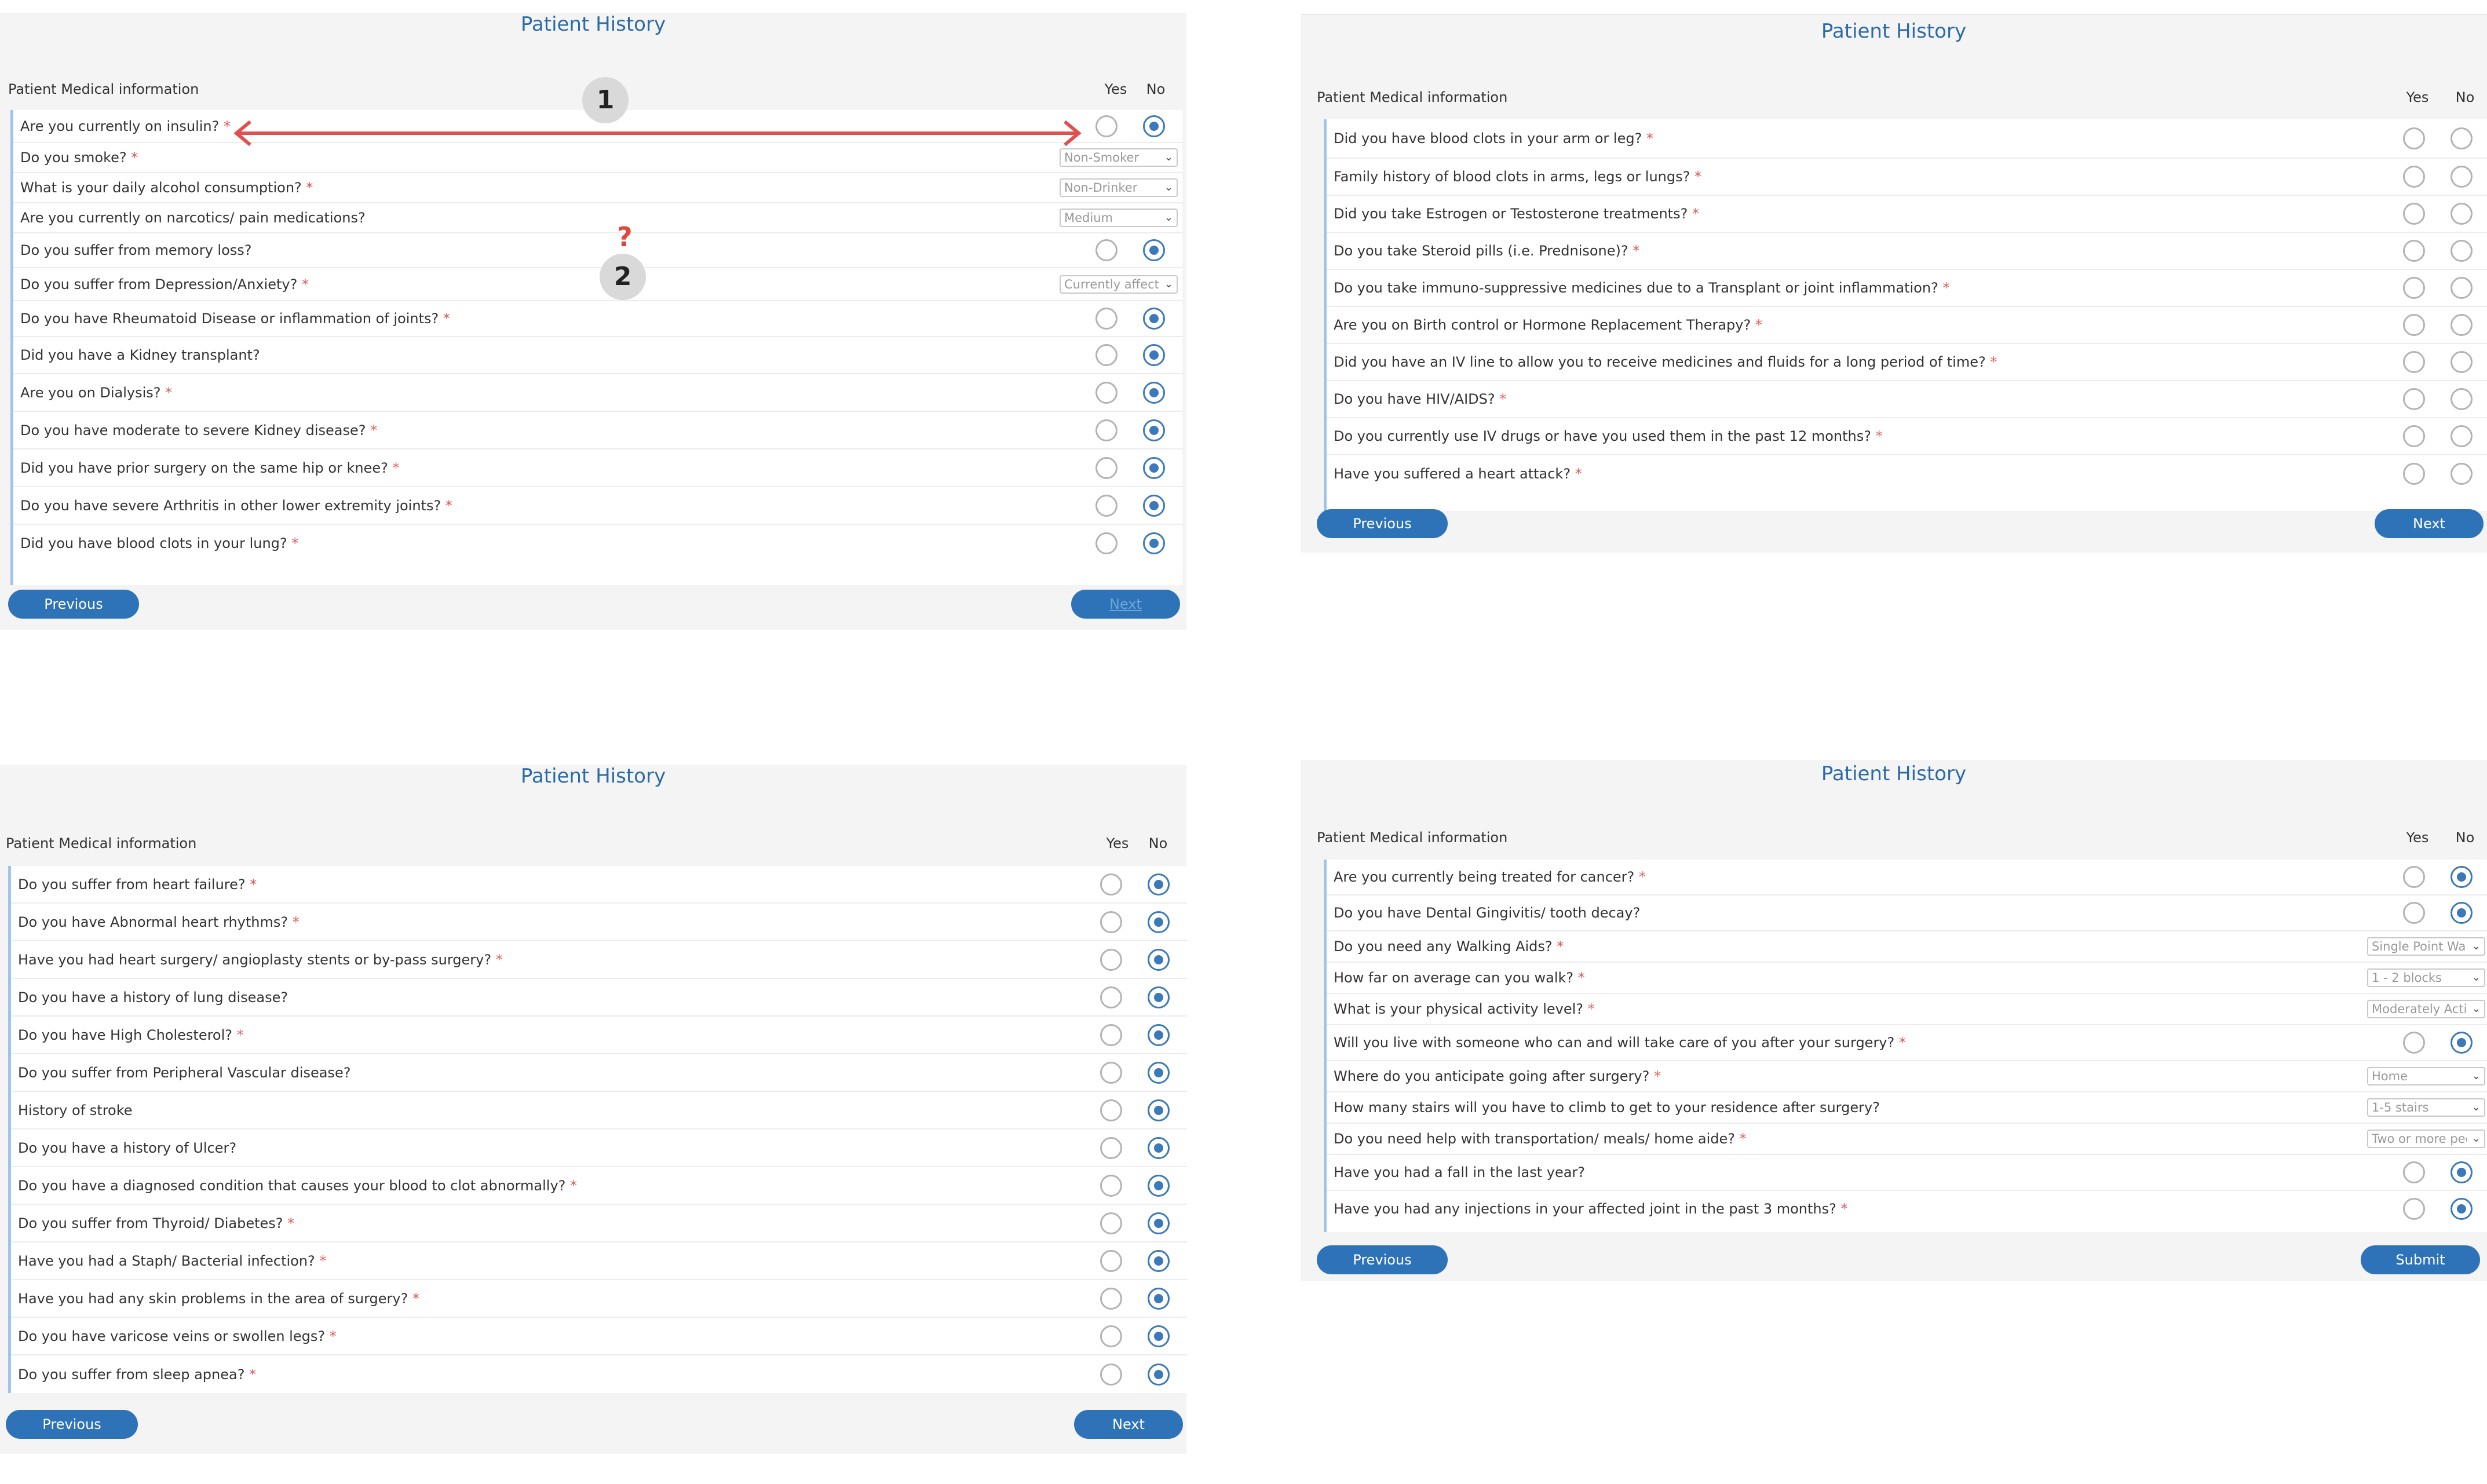 The height and width of the screenshot is (1484, 2487). I want to click on answer-select: Moderately Active ⌄, so click(2426, 1009).